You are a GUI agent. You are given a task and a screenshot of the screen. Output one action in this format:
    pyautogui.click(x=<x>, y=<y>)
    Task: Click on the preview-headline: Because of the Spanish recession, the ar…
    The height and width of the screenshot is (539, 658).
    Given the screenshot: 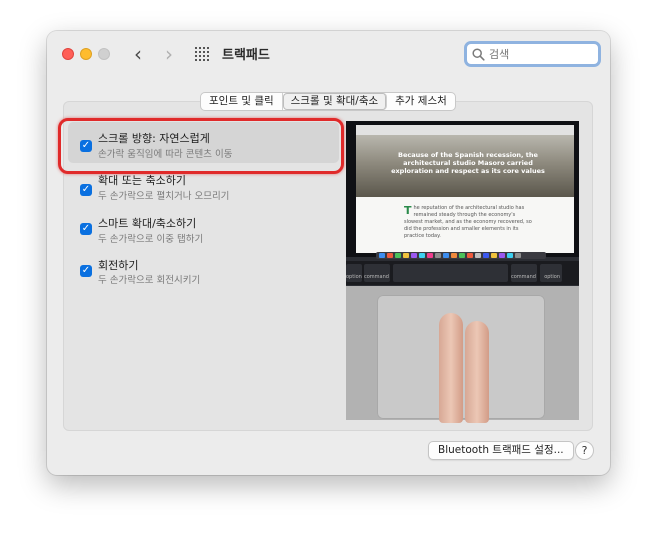 What is the action you would take?
    pyautogui.click(x=468, y=163)
    